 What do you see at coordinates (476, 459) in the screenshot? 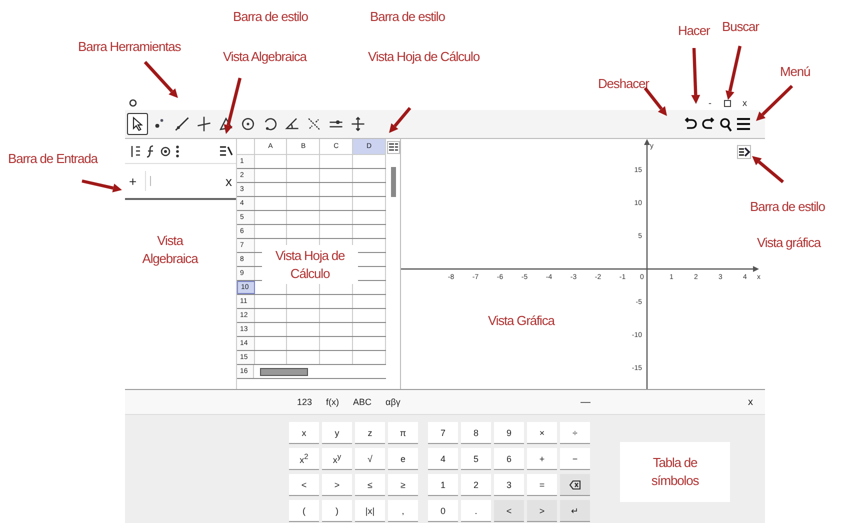
I see `key: 5` at bounding box center [476, 459].